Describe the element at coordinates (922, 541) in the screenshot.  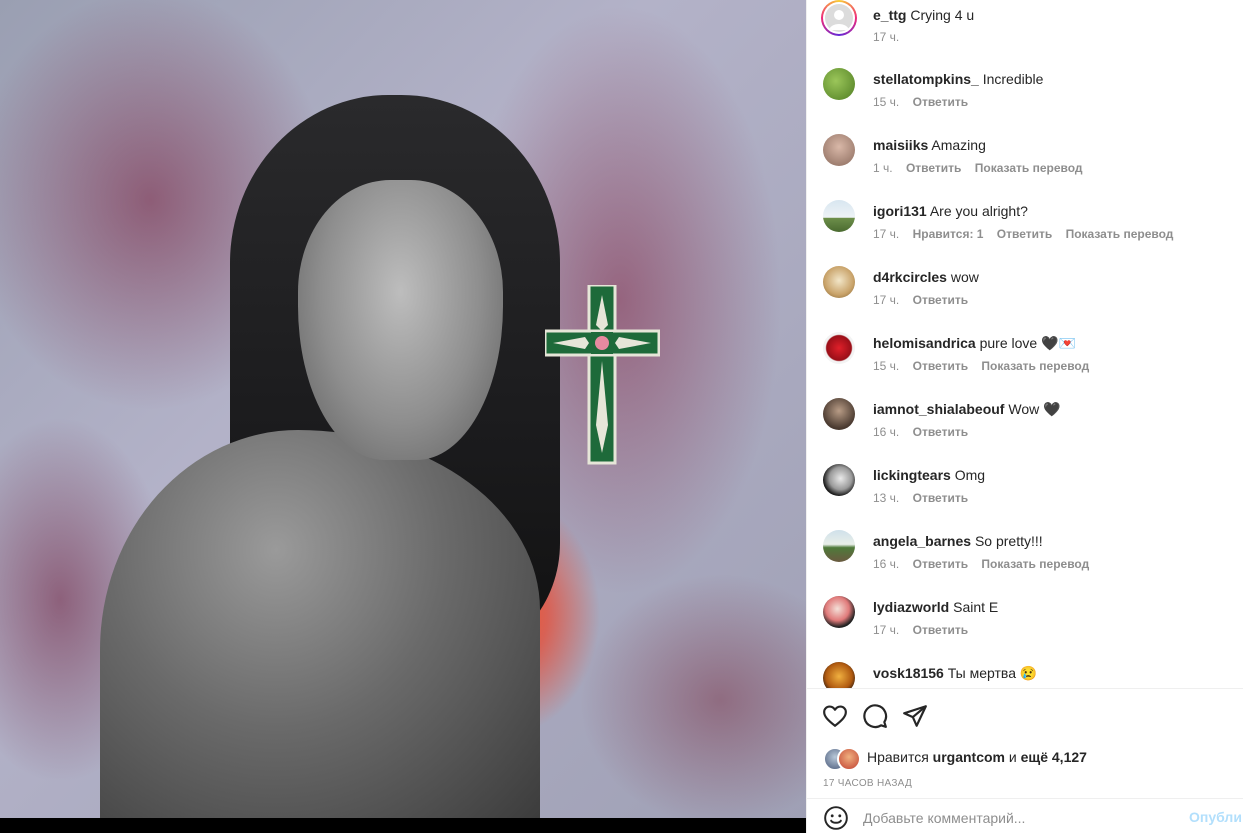
I see `comment-username: angela_barnes` at that location.